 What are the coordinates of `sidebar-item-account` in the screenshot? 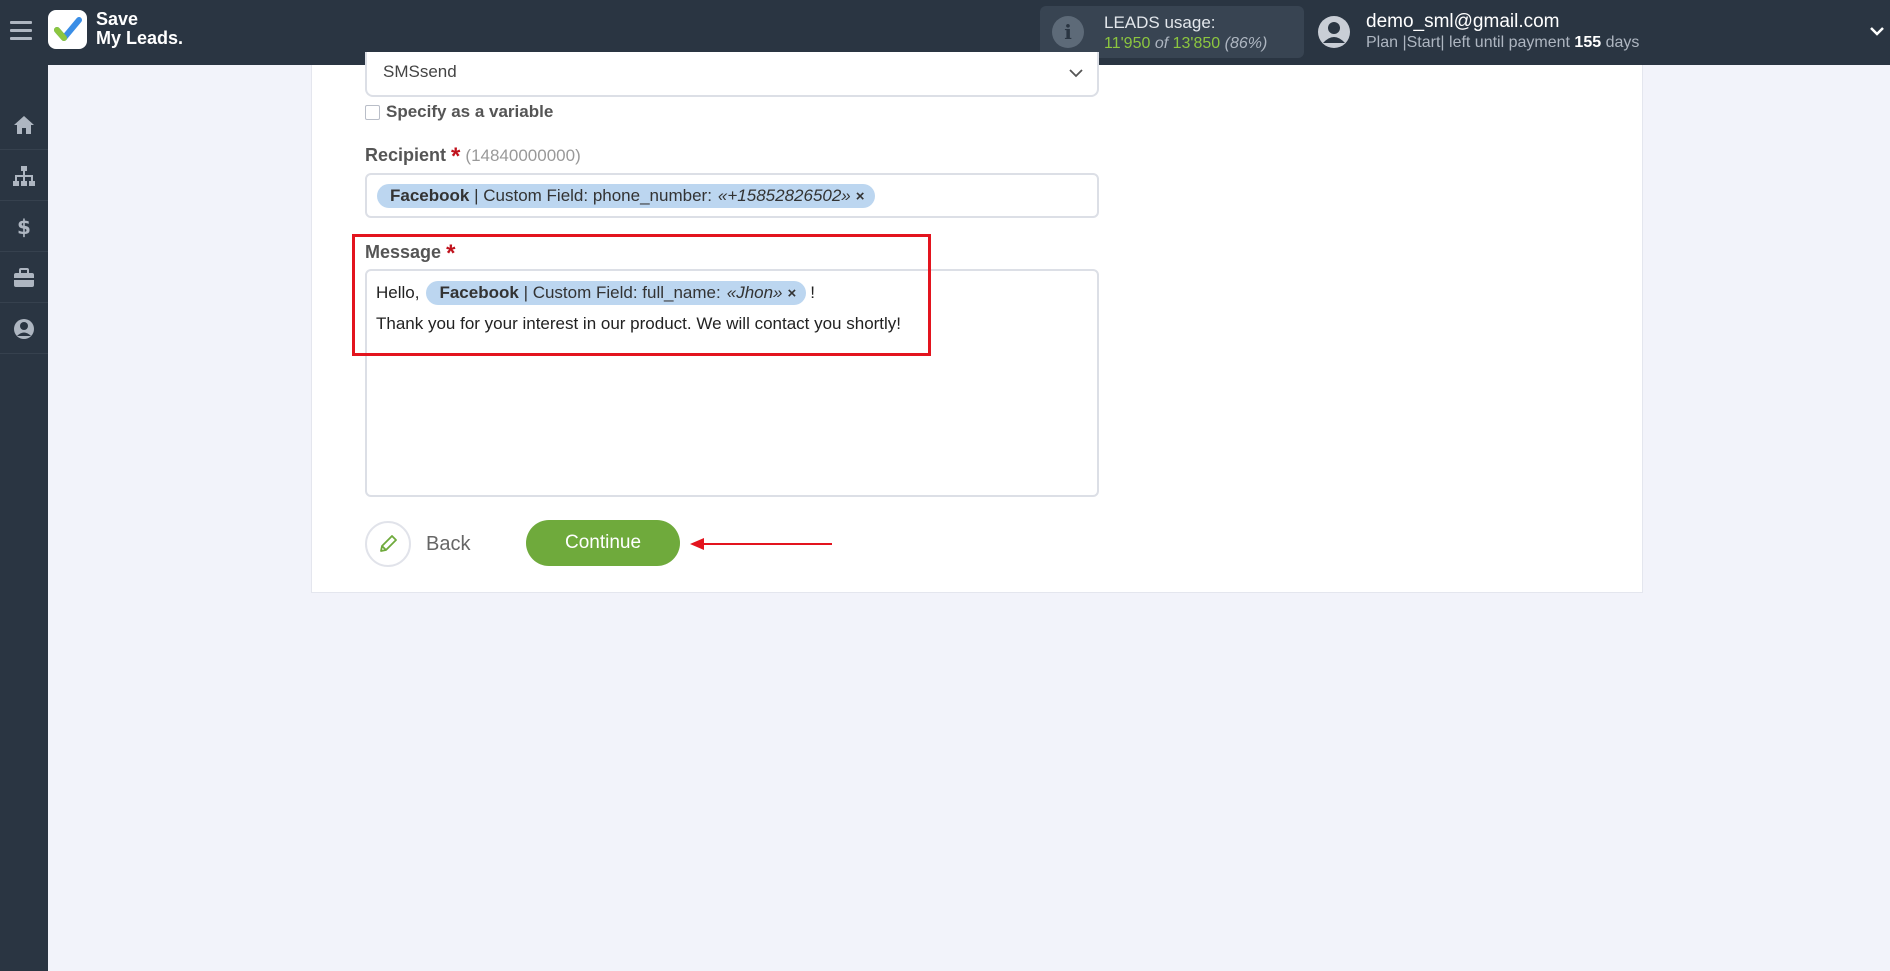 It's located at (24, 329).